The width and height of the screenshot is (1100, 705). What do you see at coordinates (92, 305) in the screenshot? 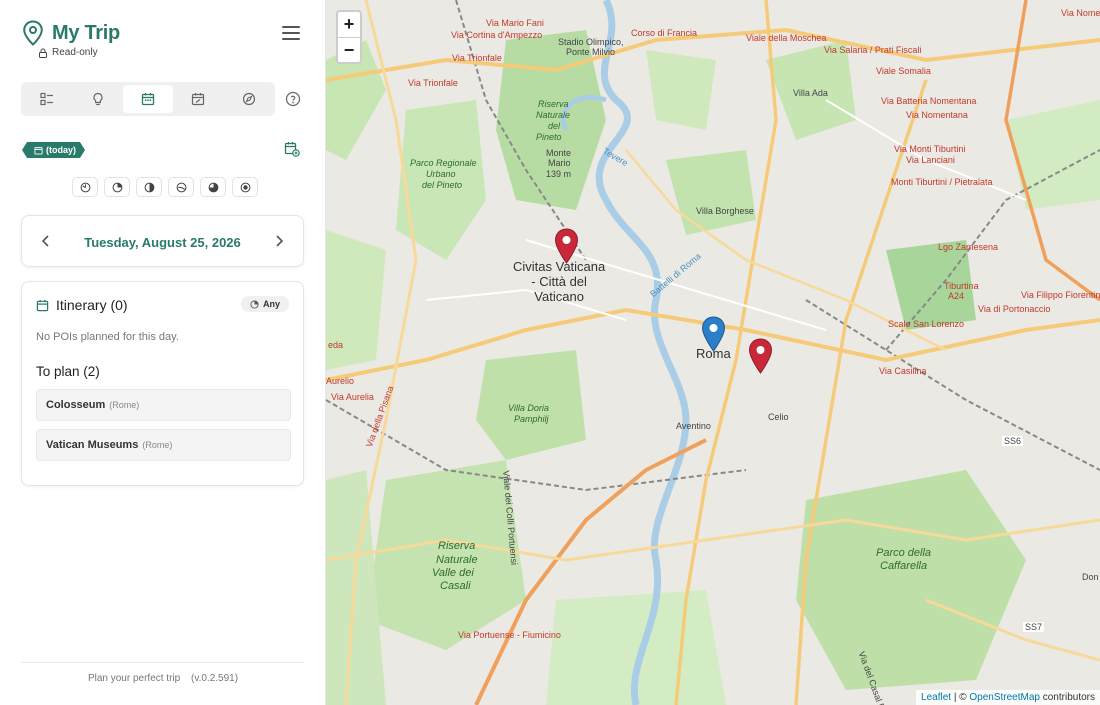
I see `itinerary-title: Itinerary (0)` at bounding box center [92, 305].